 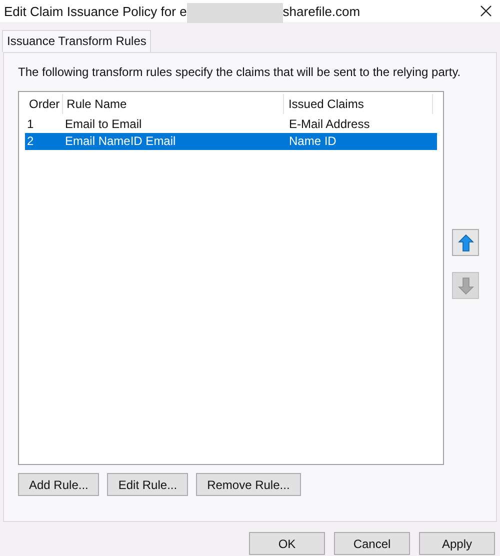 I want to click on table-cell-text: Email to Email, so click(x=103, y=124).